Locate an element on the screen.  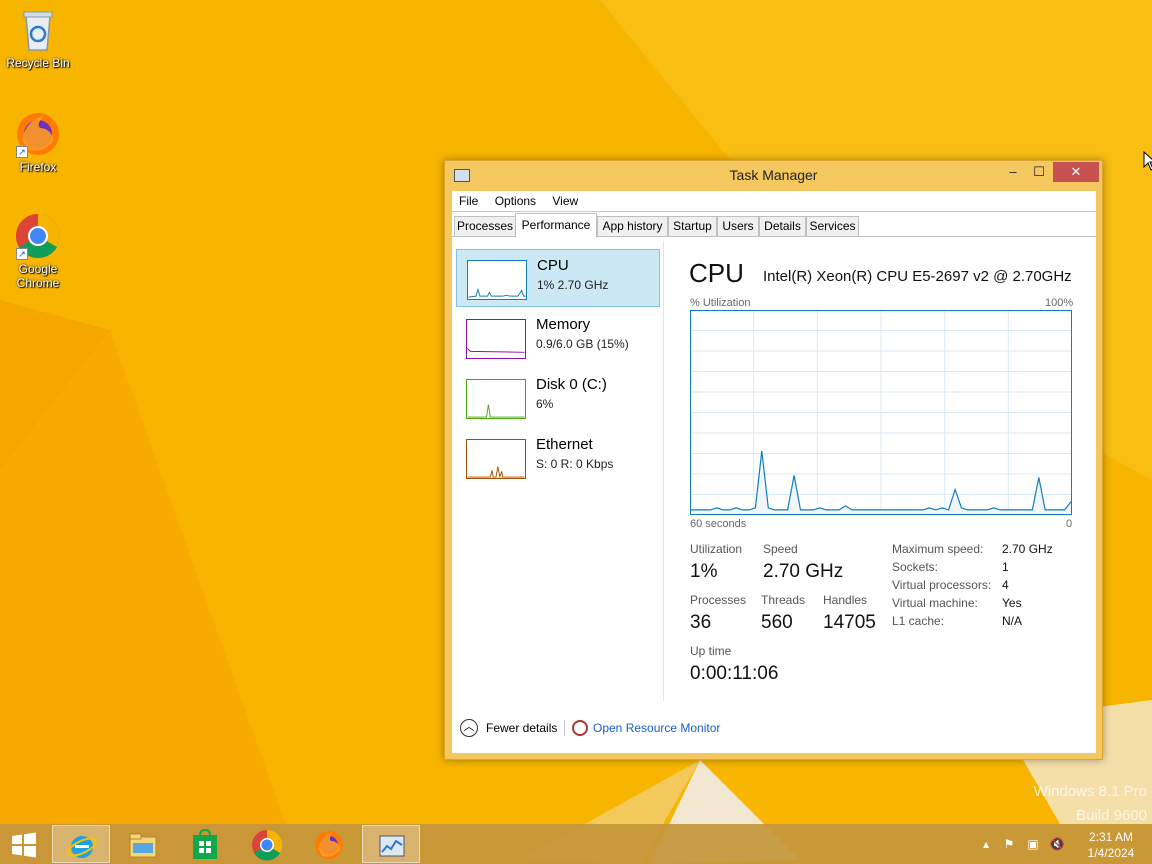
resource-name: CPU is located at coordinates (553, 265).